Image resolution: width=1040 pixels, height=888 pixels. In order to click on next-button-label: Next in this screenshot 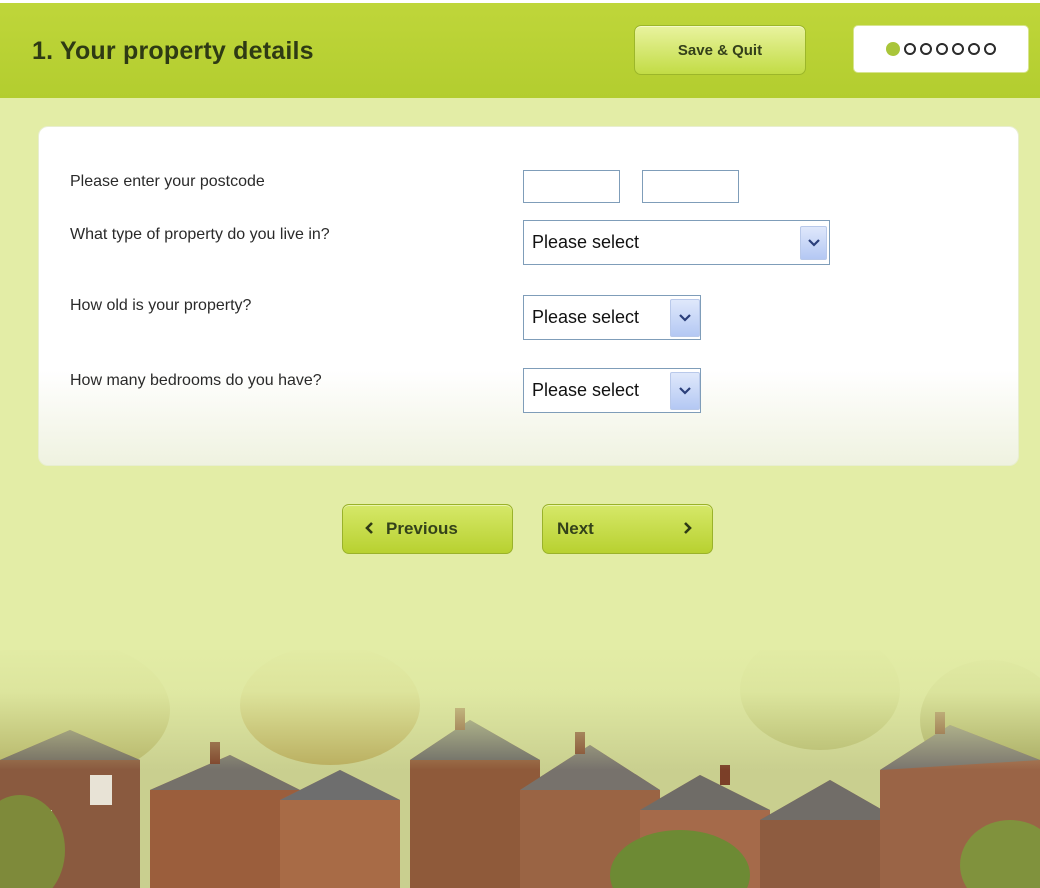, I will do `click(575, 528)`.